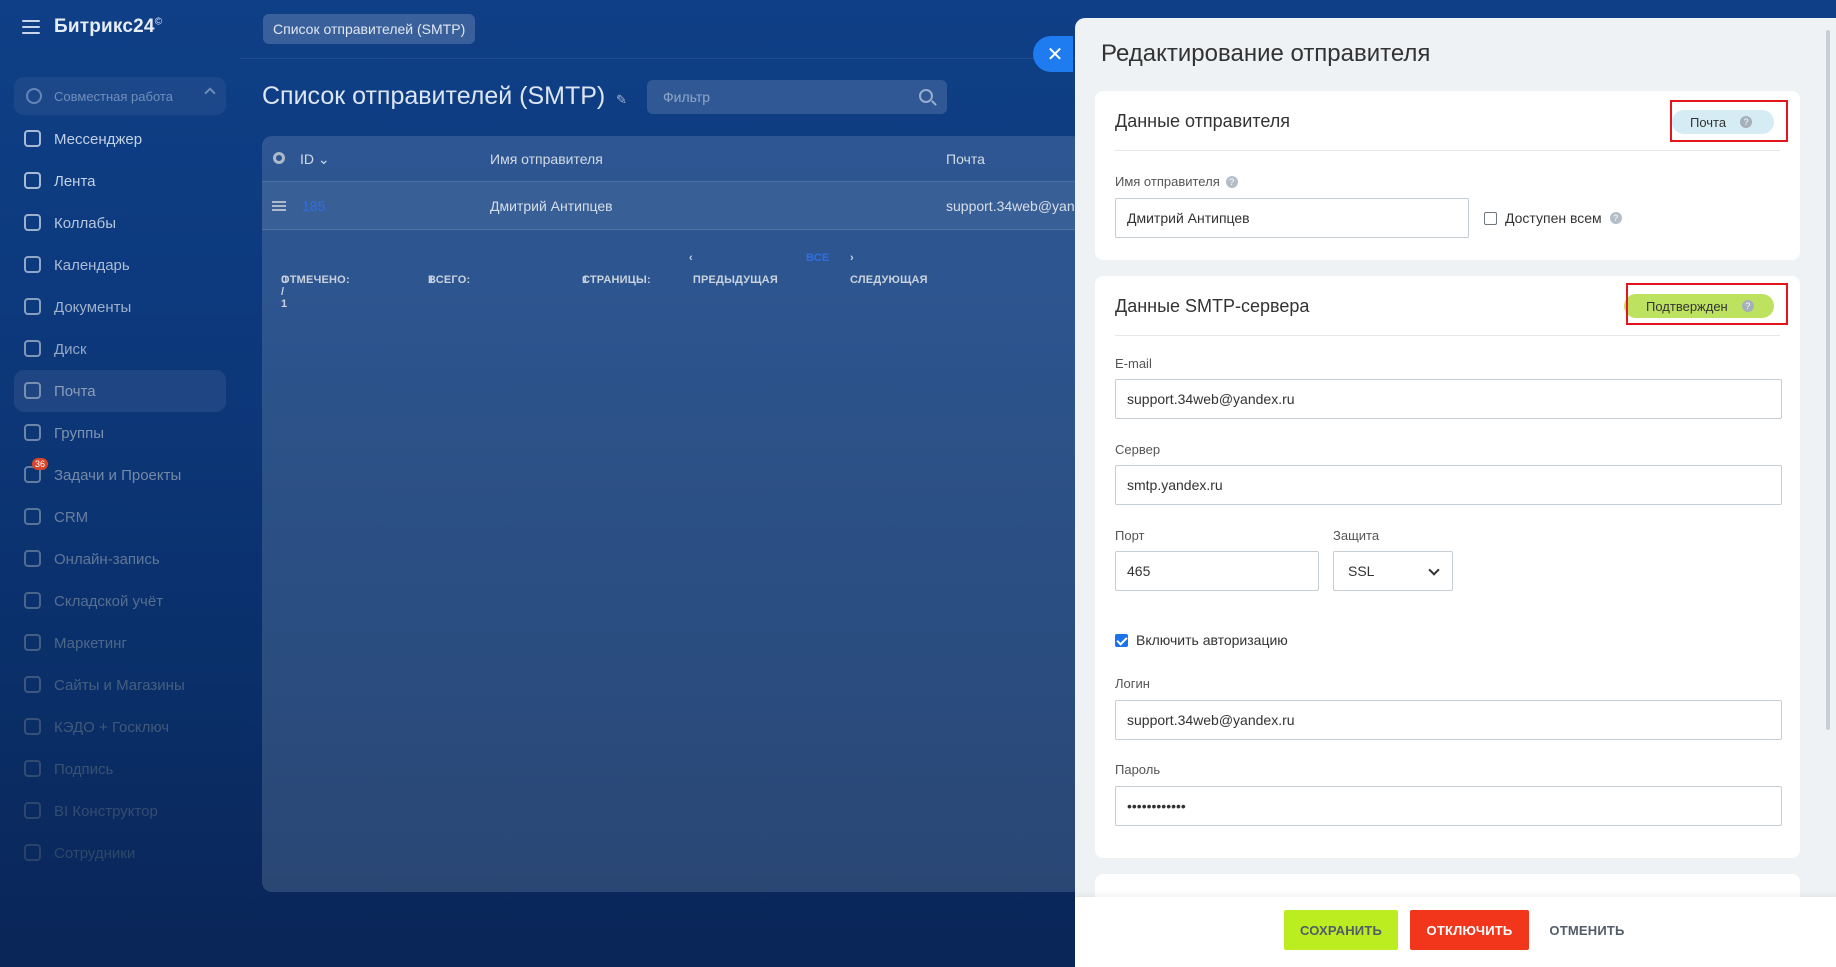 The width and height of the screenshot is (1836, 967). Describe the element at coordinates (315, 159) in the screenshot. I see `column-id: ID ⌄` at that location.